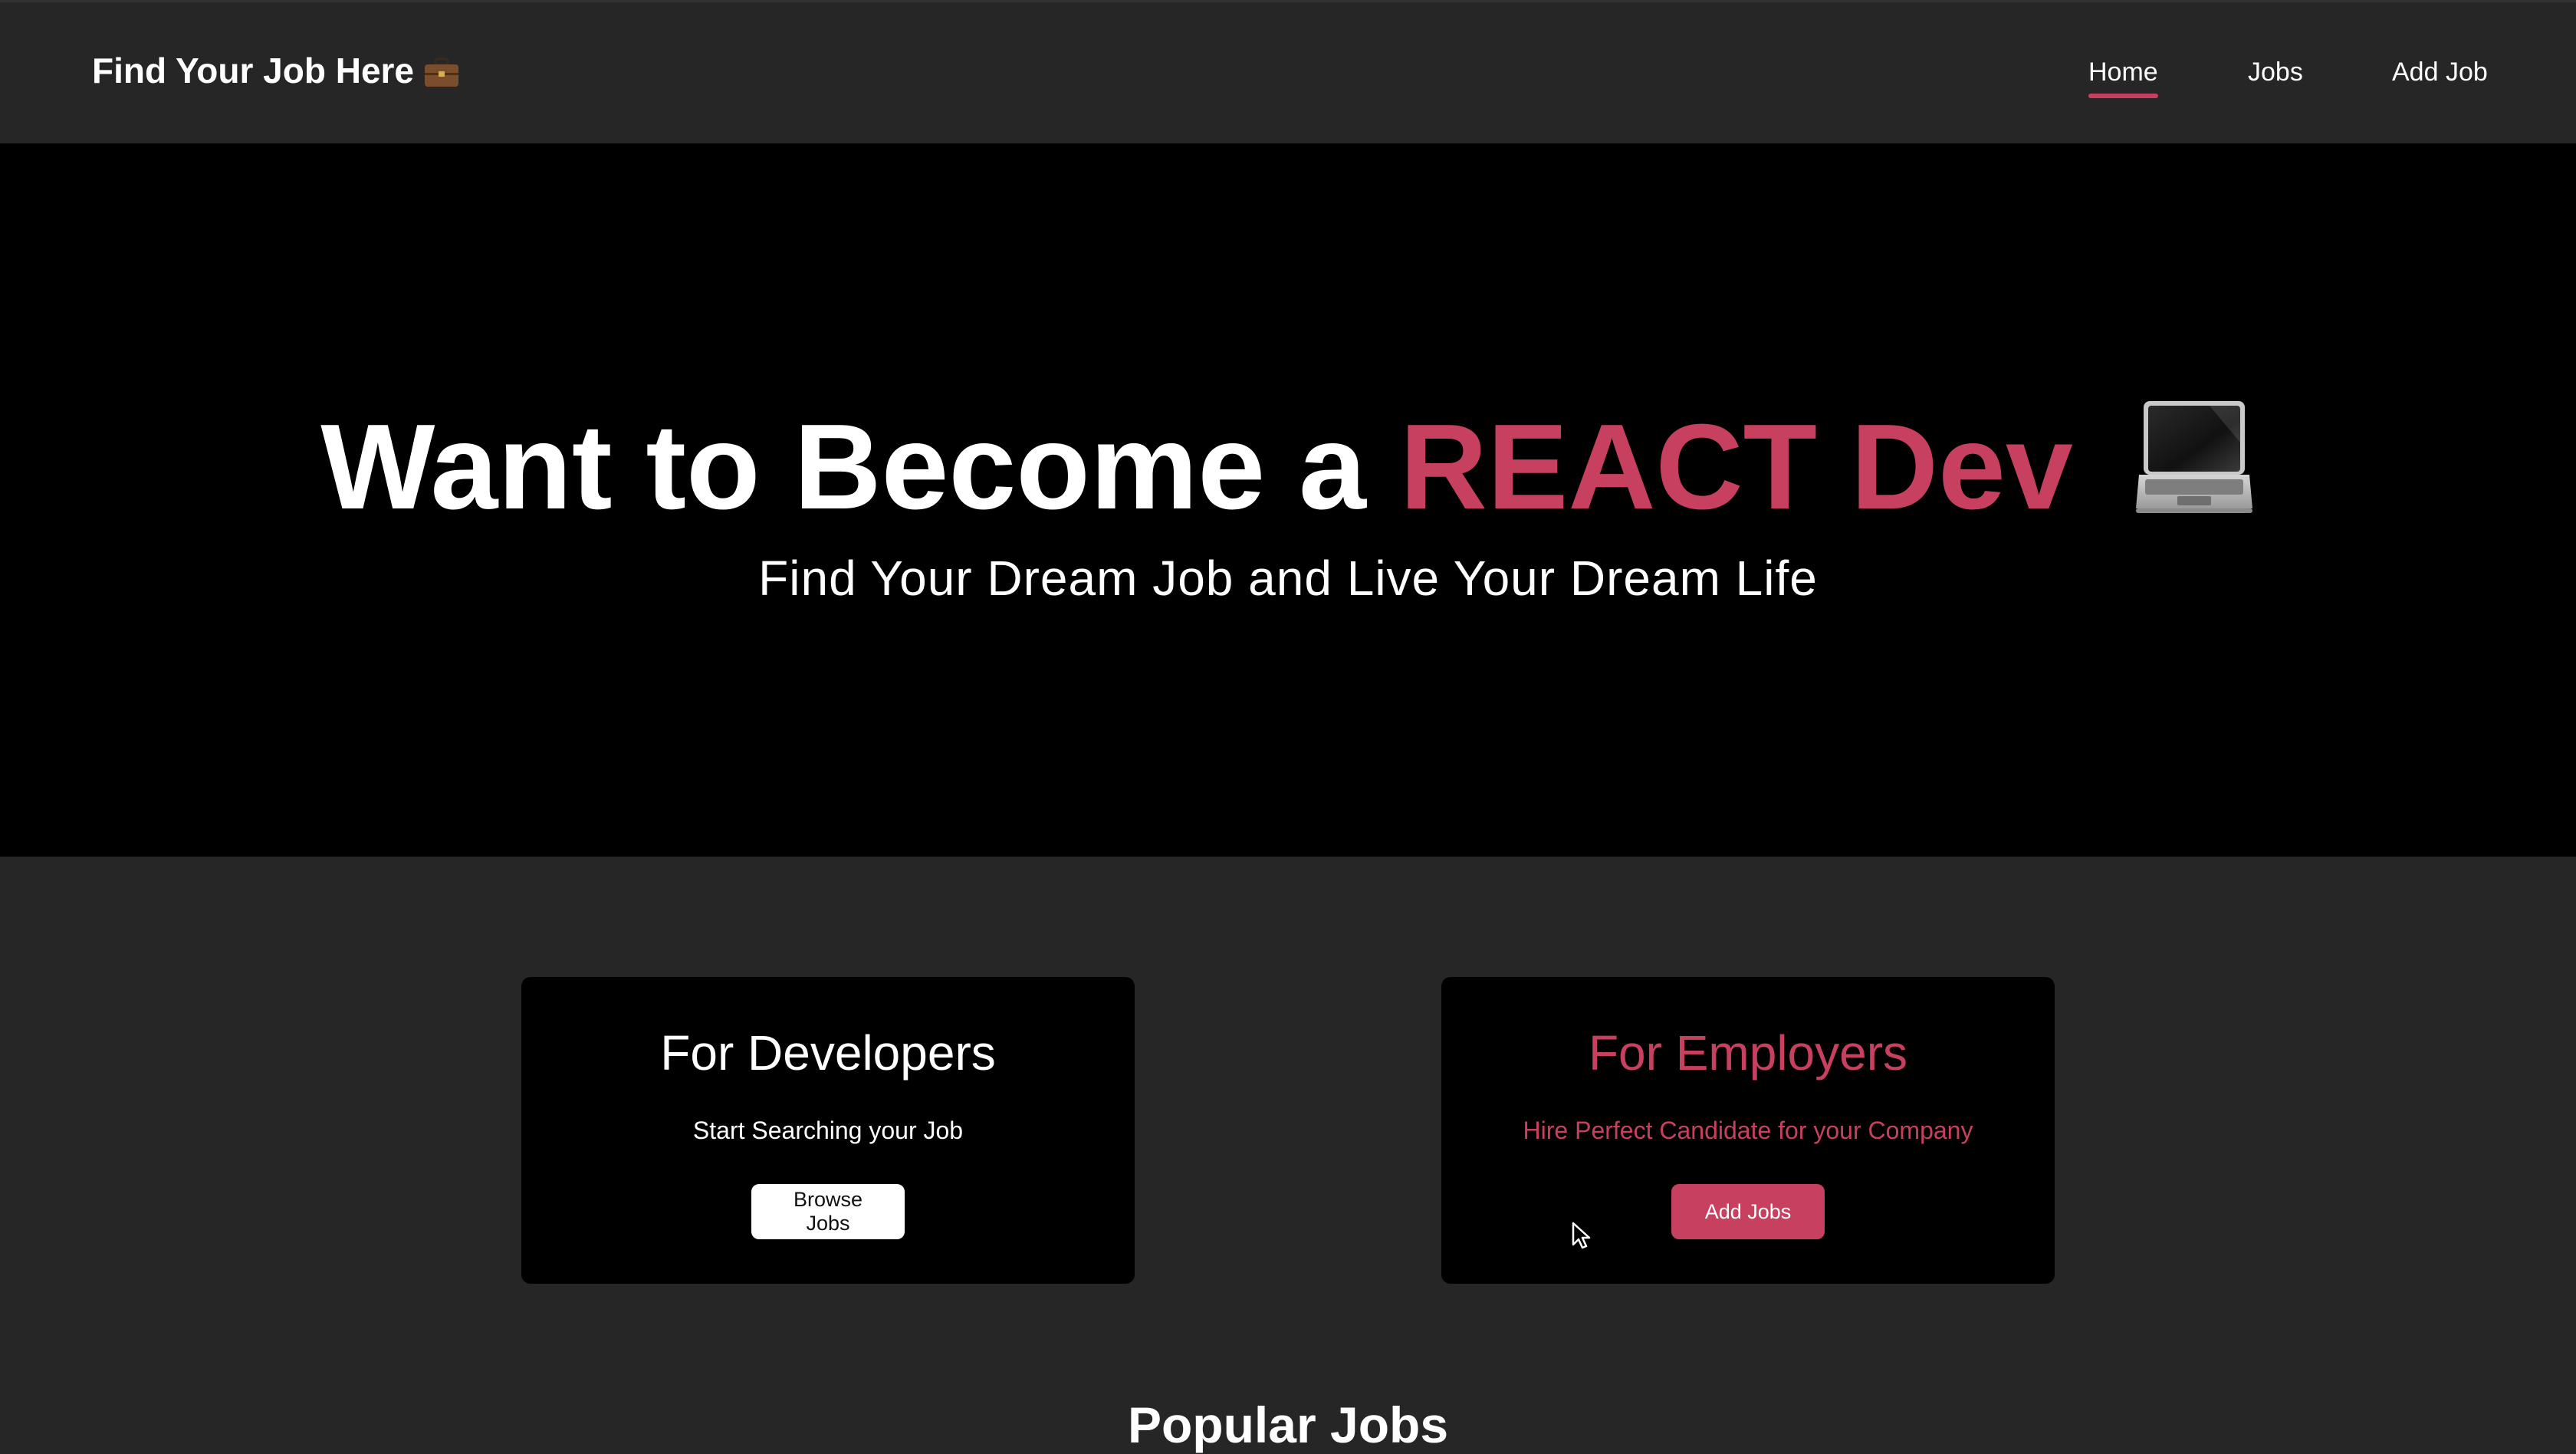  I want to click on add-jobs-button: Add Jobs, so click(1748, 1211).